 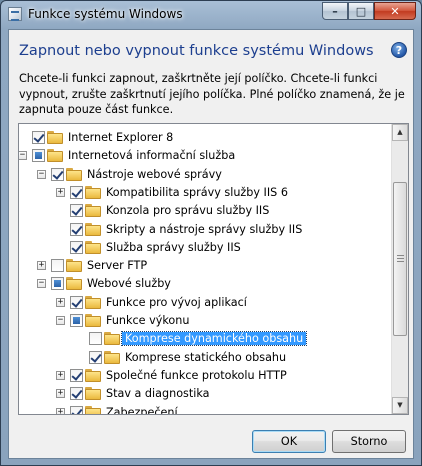 I want to click on scroll-down-button: ▼, so click(x=400, y=405).